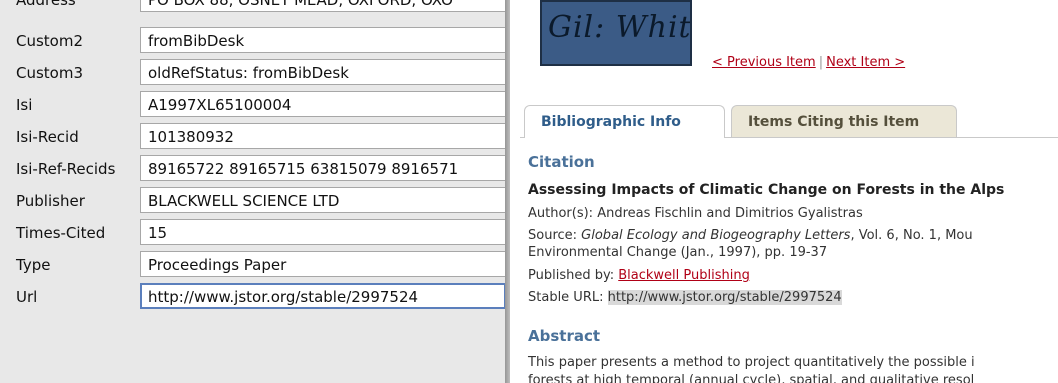  What do you see at coordinates (716, 235) in the screenshot?
I see `source-journal: Global Ecology and Biogeography Letters` at bounding box center [716, 235].